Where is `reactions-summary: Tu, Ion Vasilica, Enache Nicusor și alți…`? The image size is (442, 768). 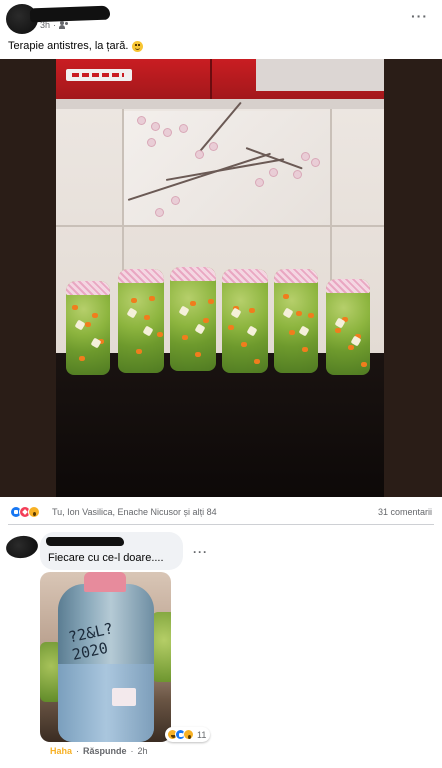 reactions-summary: Tu, Ion Vasilica, Enache Nicusor și alți… is located at coordinates (134, 512).